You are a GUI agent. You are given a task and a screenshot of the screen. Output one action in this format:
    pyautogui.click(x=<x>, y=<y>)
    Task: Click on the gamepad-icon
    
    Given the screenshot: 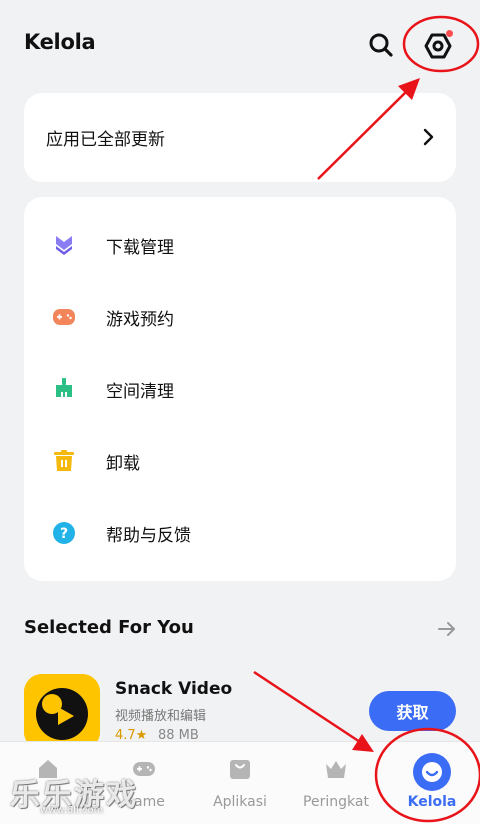 What is the action you would take?
    pyautogui.click(x=64, y=317)
    